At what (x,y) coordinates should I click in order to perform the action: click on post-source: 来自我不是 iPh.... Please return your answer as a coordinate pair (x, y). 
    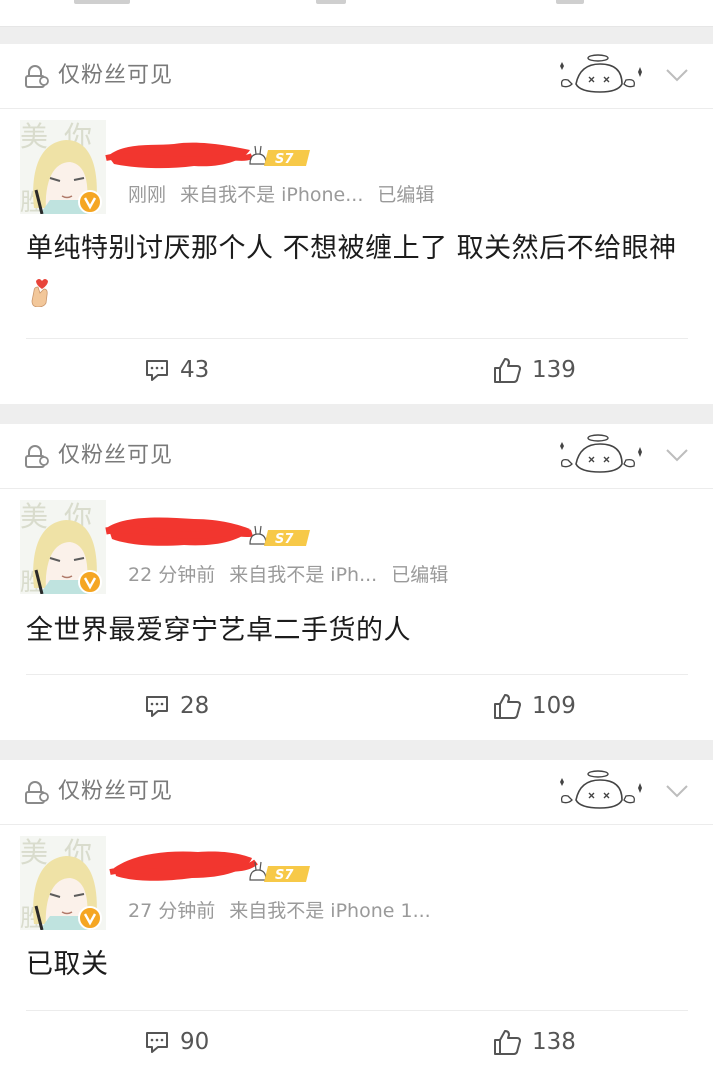
    Looking at the image, I should click on (303, 575).